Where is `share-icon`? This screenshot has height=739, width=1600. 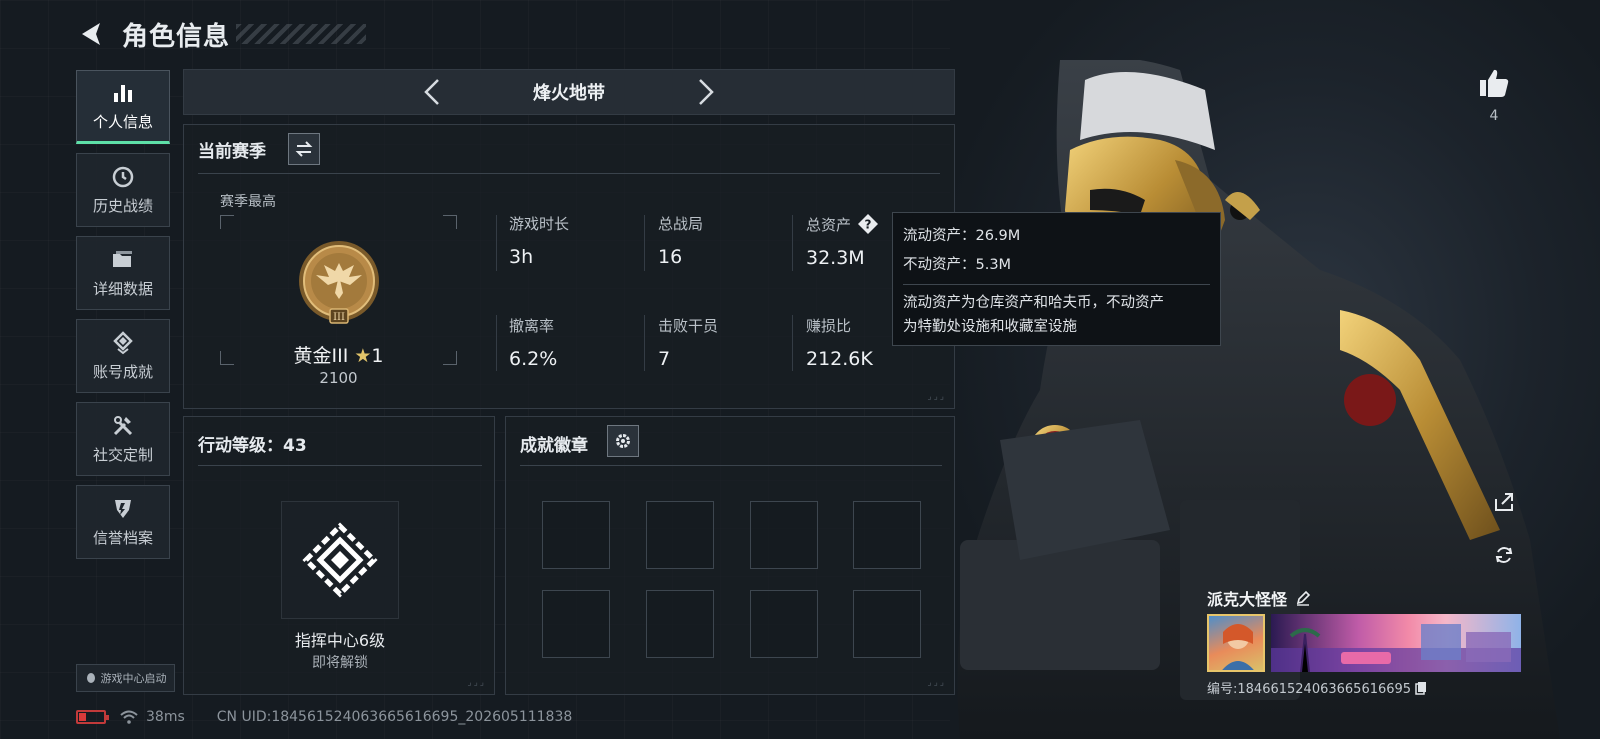
share-icon is located at coordinates (1504, 502).